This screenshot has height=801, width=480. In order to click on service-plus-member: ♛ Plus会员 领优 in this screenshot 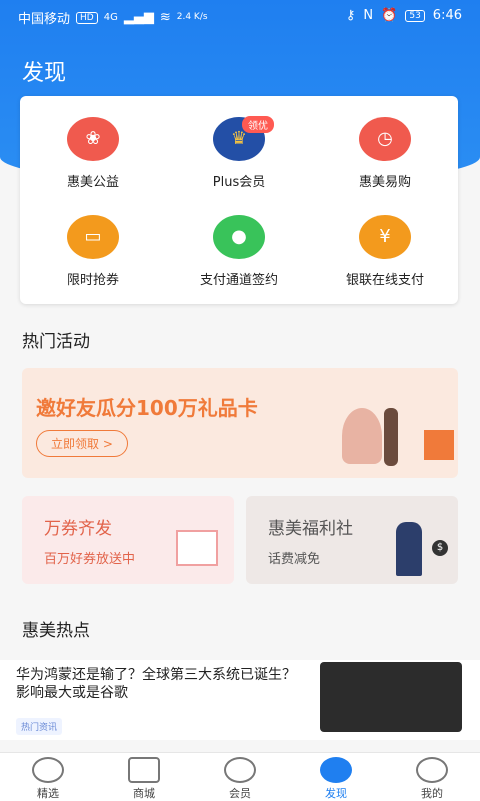, I will do `click(239, 153)`.